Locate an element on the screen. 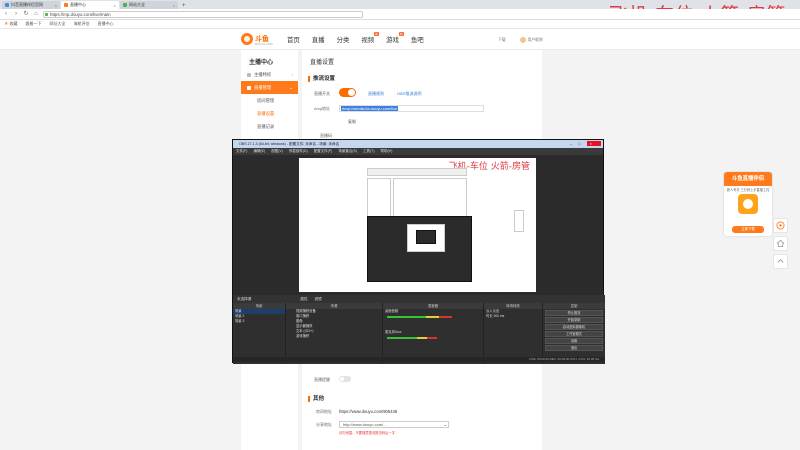  user-name: 用户昵称 is located at coordinates (535, 40).